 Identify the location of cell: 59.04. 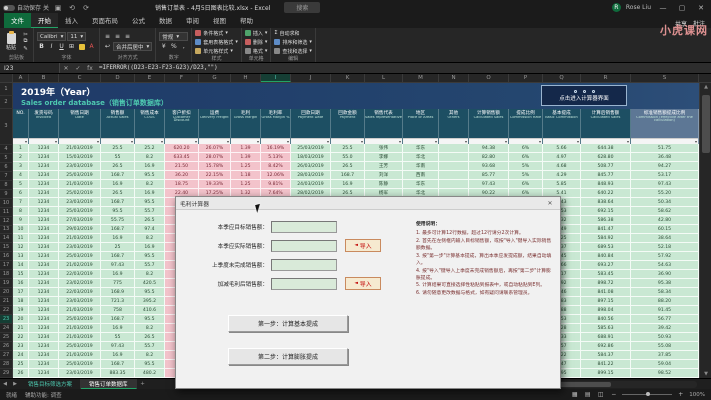
(665, 364).